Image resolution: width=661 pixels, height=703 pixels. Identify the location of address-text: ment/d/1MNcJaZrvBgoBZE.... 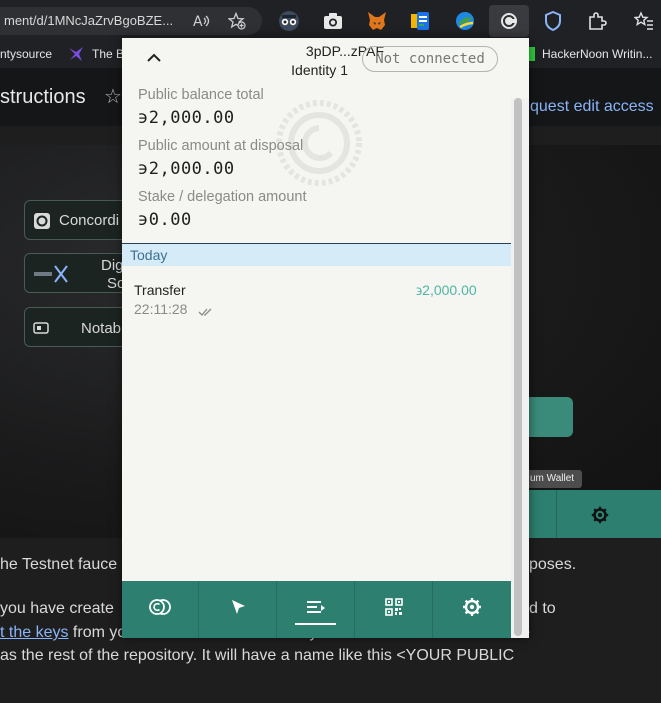
(88, 20).